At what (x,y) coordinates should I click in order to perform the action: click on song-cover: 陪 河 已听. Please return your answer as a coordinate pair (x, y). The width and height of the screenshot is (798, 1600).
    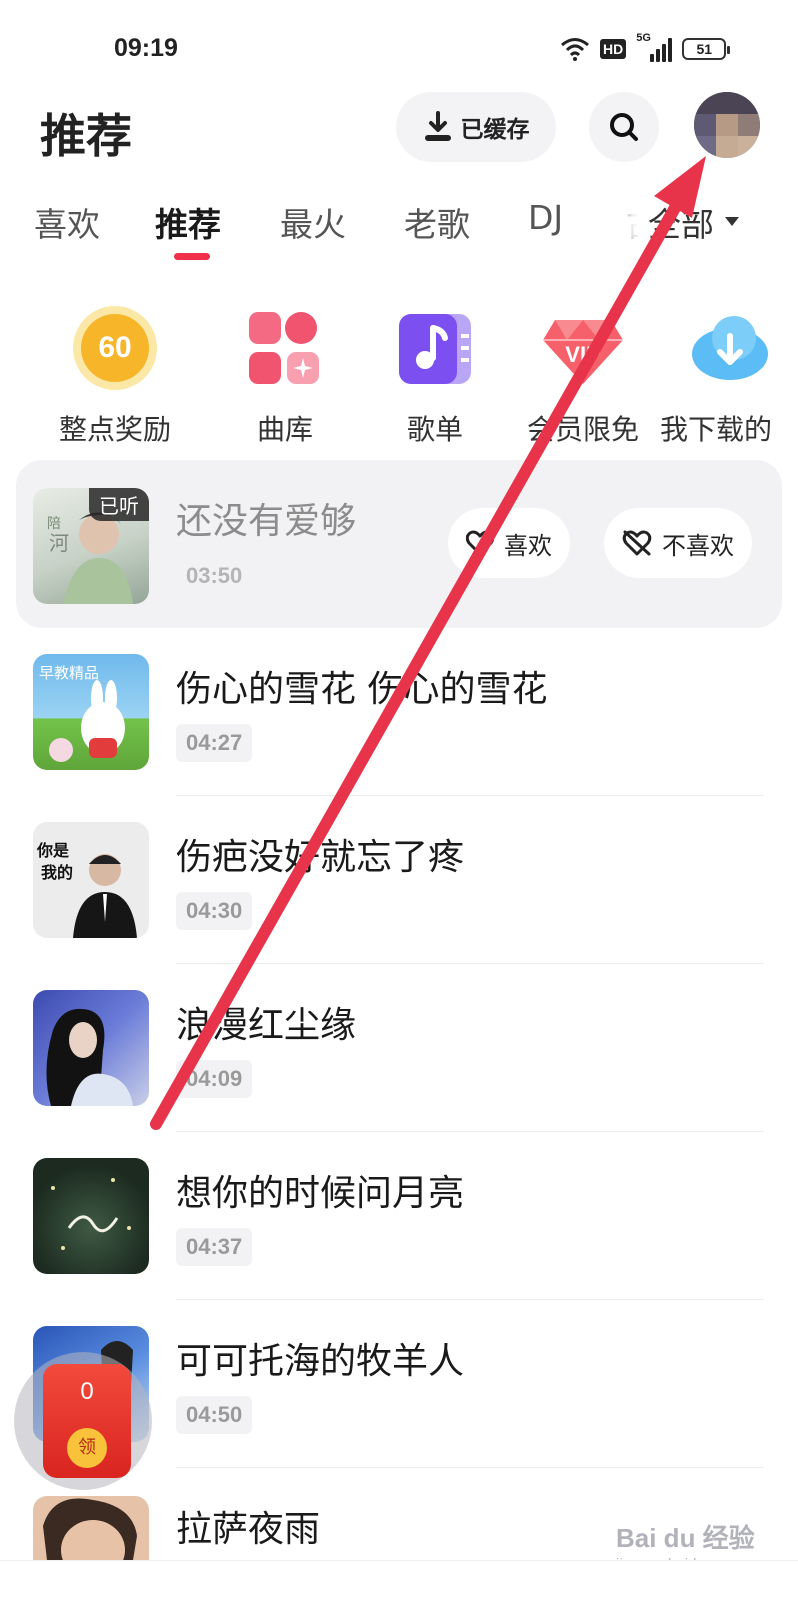
    Looking at the image, I should click on (91, 546).